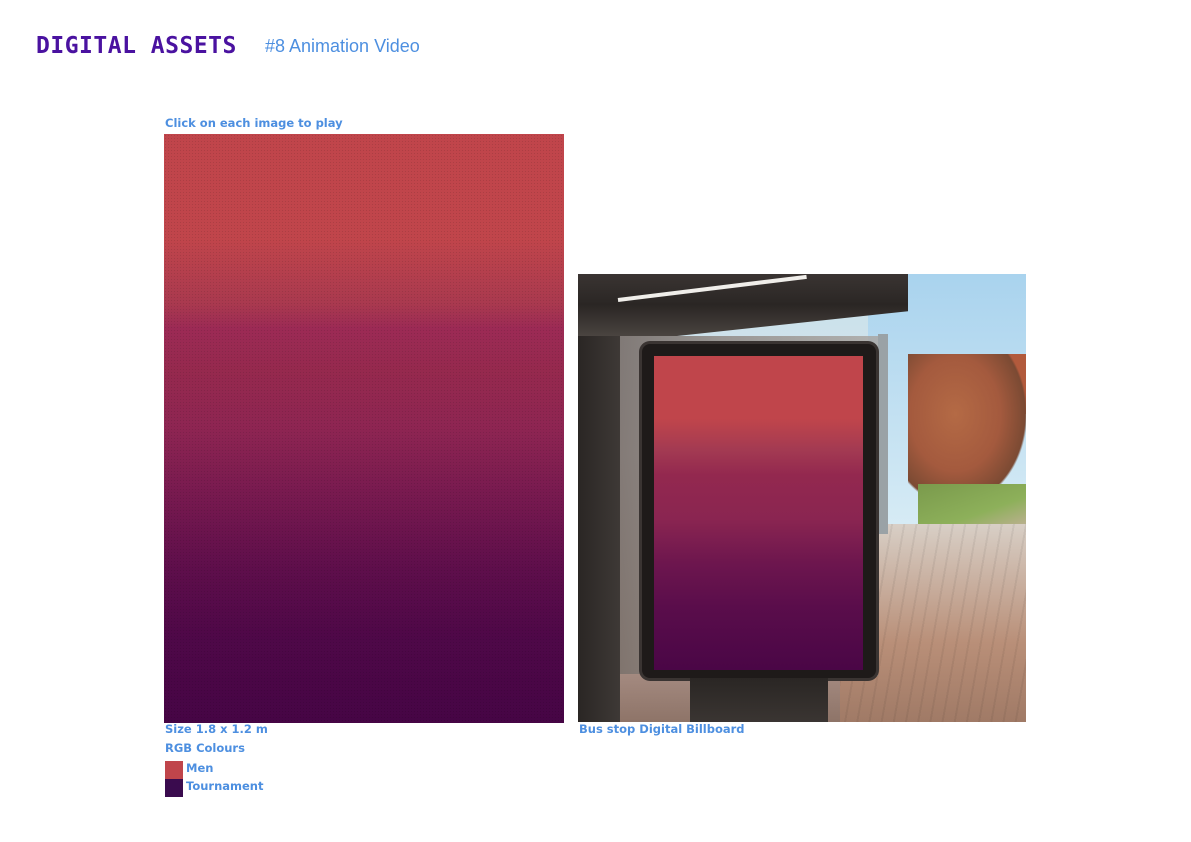  I want to click on billboard-caption: Bus stop Digital Billboard, so click(662, 729).